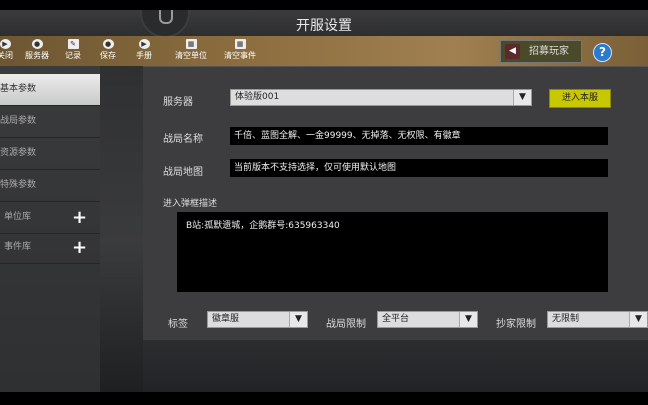  I want to click on toolbar-save-button: ● 保存, so click(108, 52).